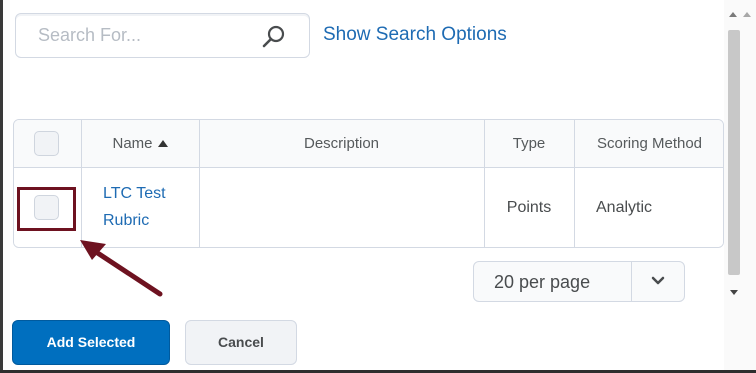 This screenshot has height=373, width=756. I want to click on table-header-row: Name Description Type Scoring Method, so click(368, 144).